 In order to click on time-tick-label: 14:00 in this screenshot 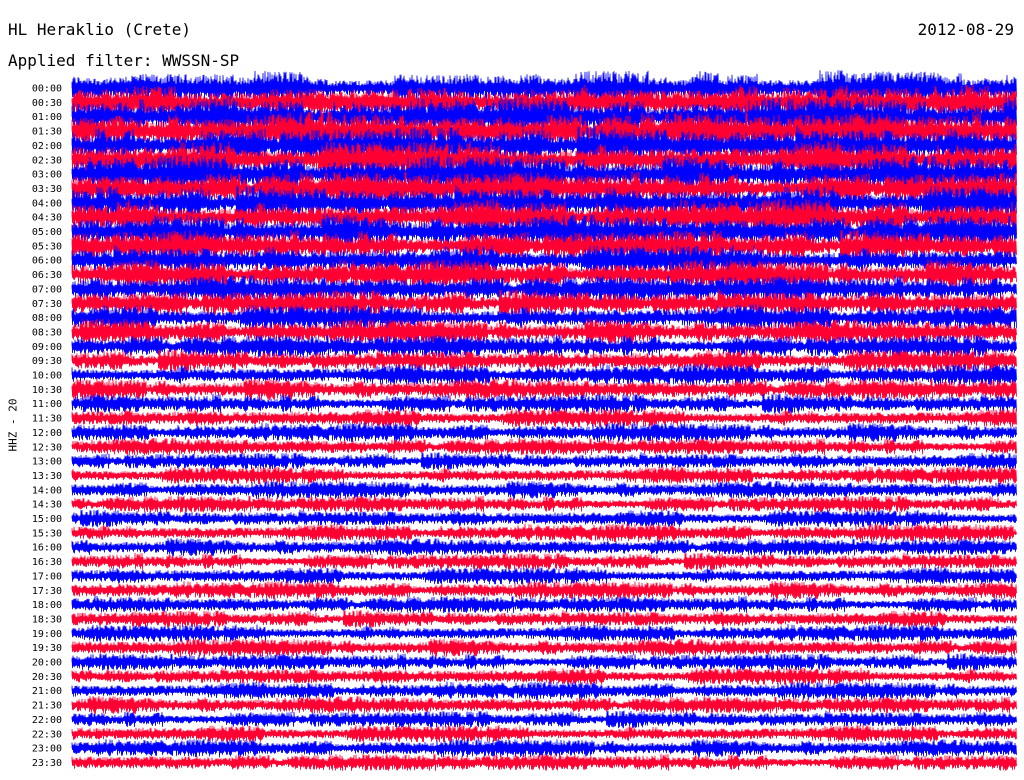, I will do `click(47, 490)`.